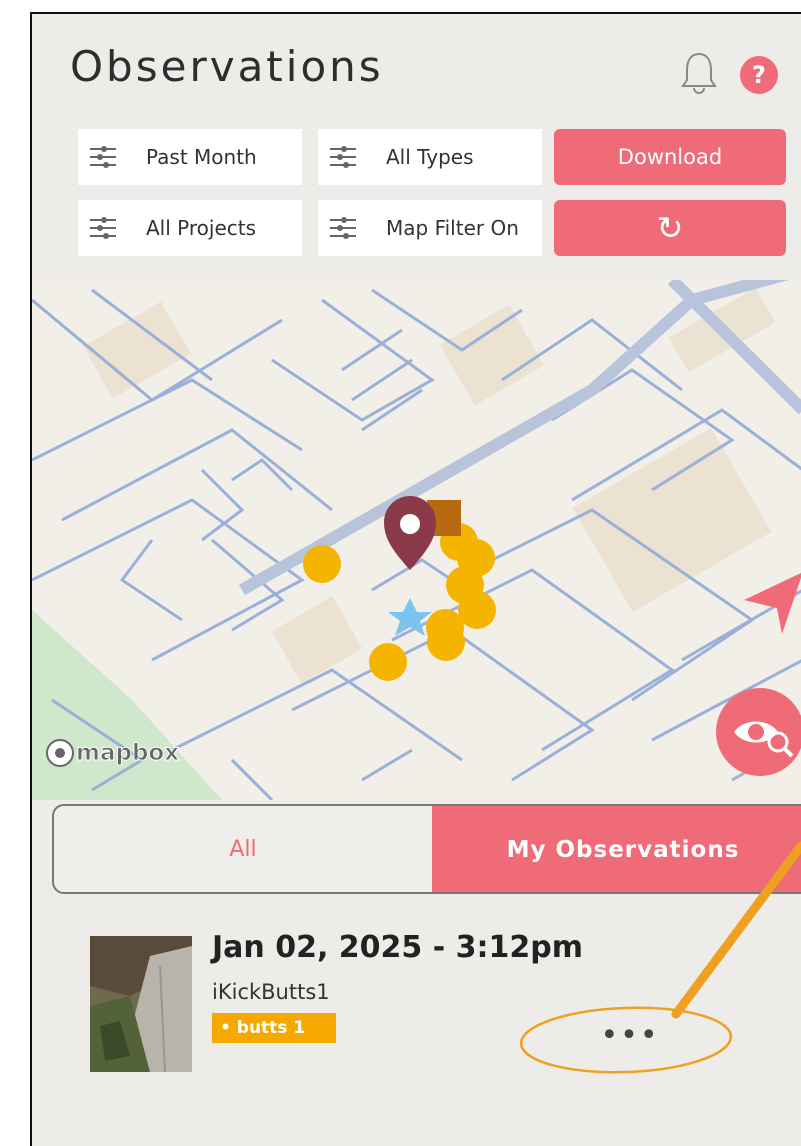  What do you see at coordinates (764, 739) in the screenshot?
I see `eye-search-icon` at bounding box center [764, 739].